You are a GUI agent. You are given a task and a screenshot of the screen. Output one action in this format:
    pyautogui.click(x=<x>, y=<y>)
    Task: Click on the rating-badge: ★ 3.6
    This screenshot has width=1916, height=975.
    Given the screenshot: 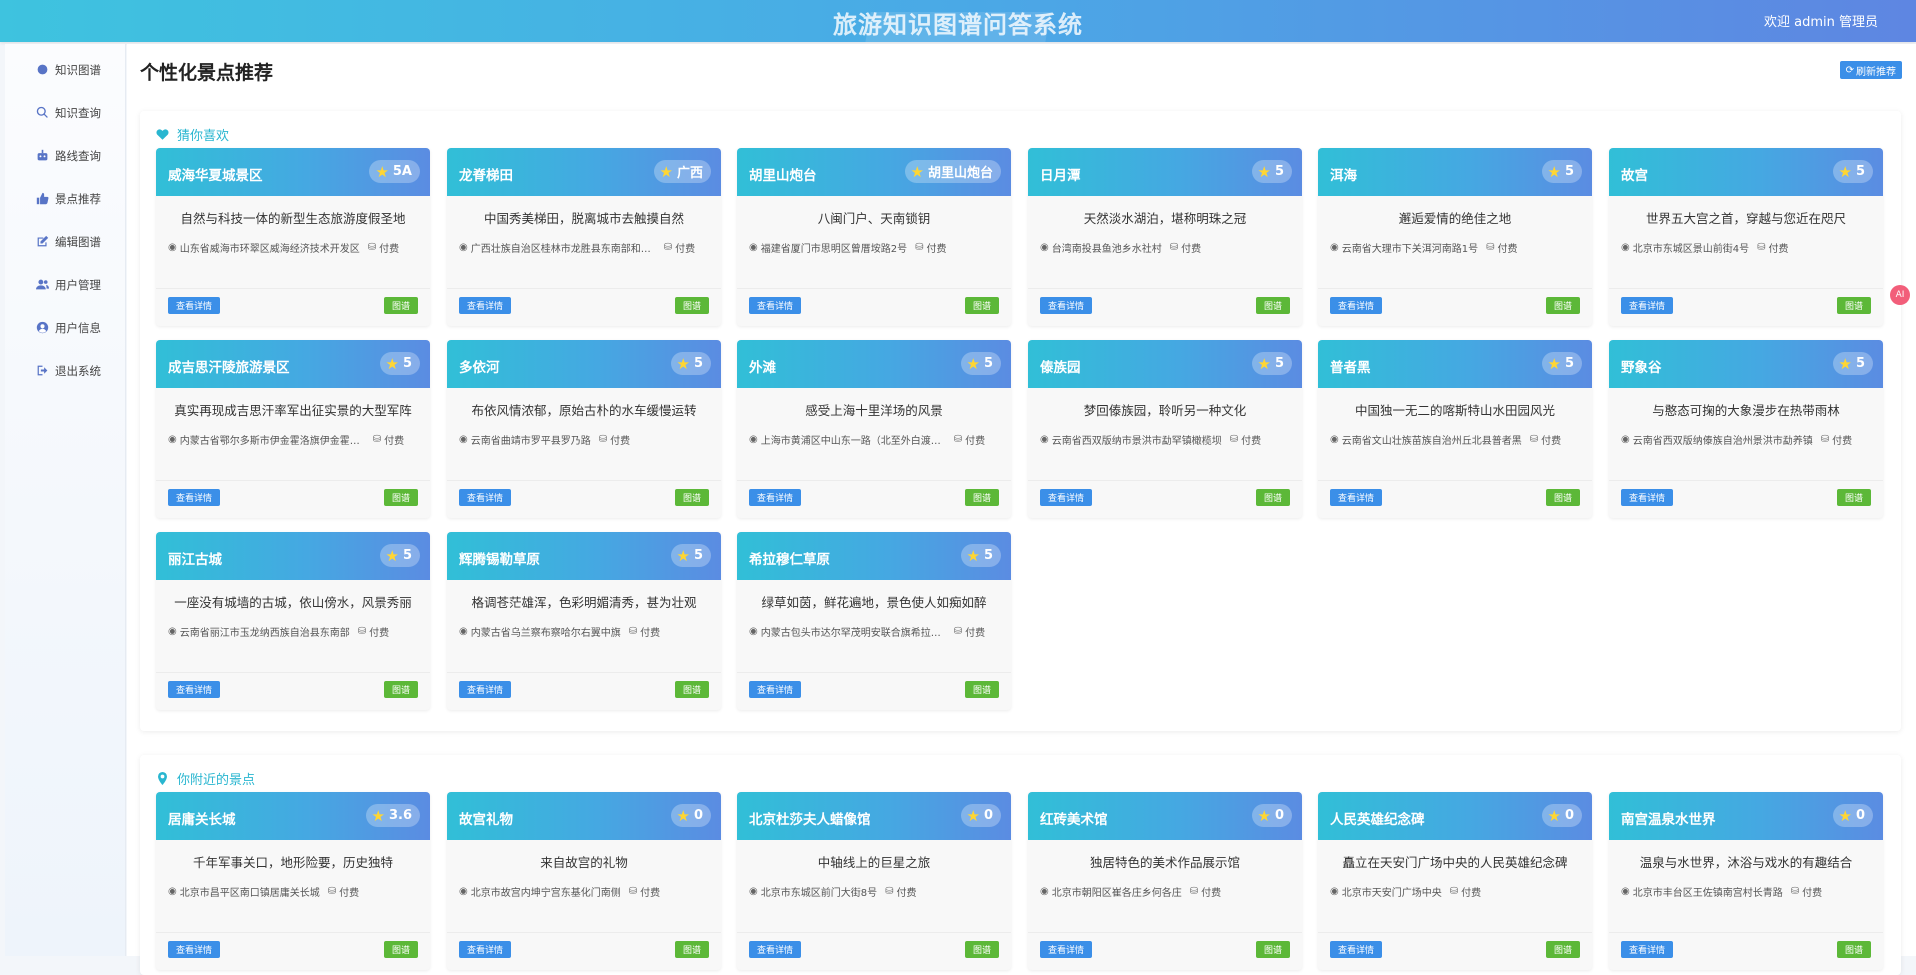 What is the action you would take?
    pyautogui.click(x=392, y=815)
    